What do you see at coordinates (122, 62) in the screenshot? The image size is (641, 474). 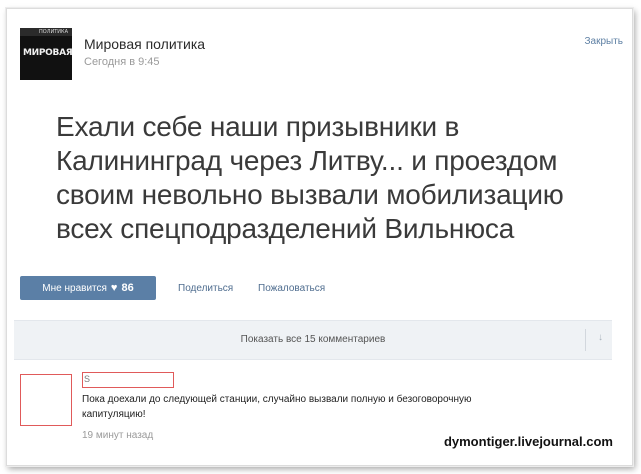 I see `post-timestamp: Сегодня в 9:45` at bounding box center [122, 62].